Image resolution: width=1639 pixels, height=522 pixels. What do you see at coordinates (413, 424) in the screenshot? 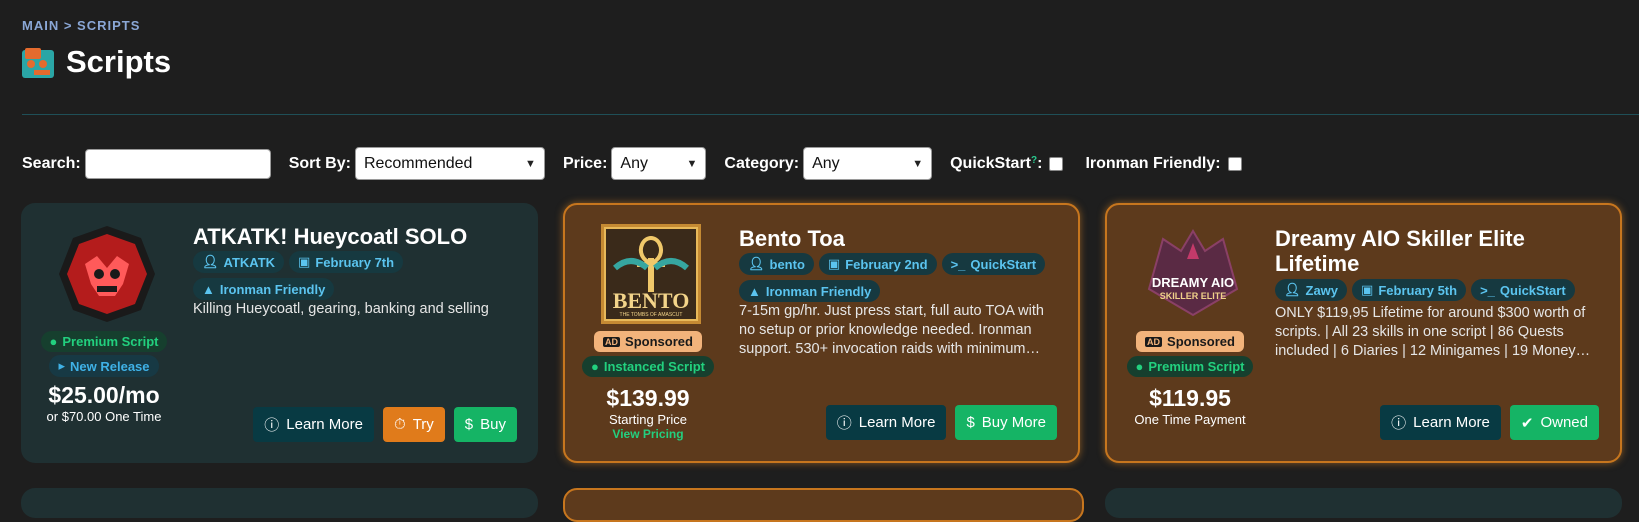
I see `try-button: ⏱ Try` at bounding box center [413, 424].